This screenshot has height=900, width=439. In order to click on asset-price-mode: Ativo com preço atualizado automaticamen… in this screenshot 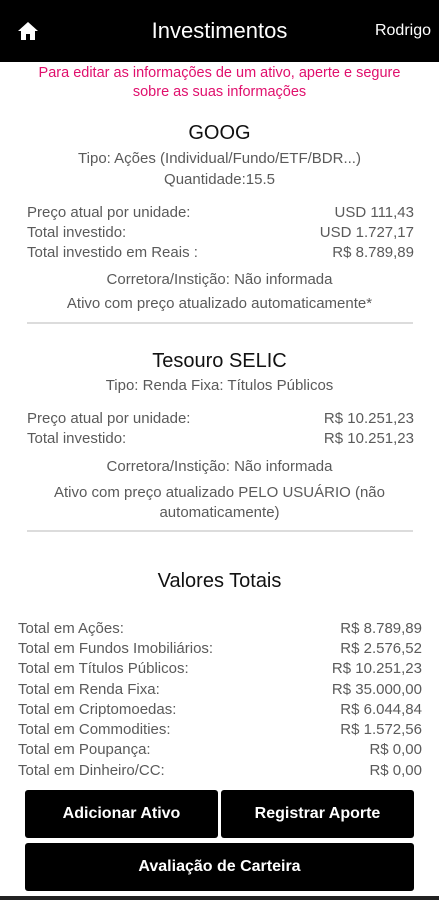, I will do `click(219, 303)`.